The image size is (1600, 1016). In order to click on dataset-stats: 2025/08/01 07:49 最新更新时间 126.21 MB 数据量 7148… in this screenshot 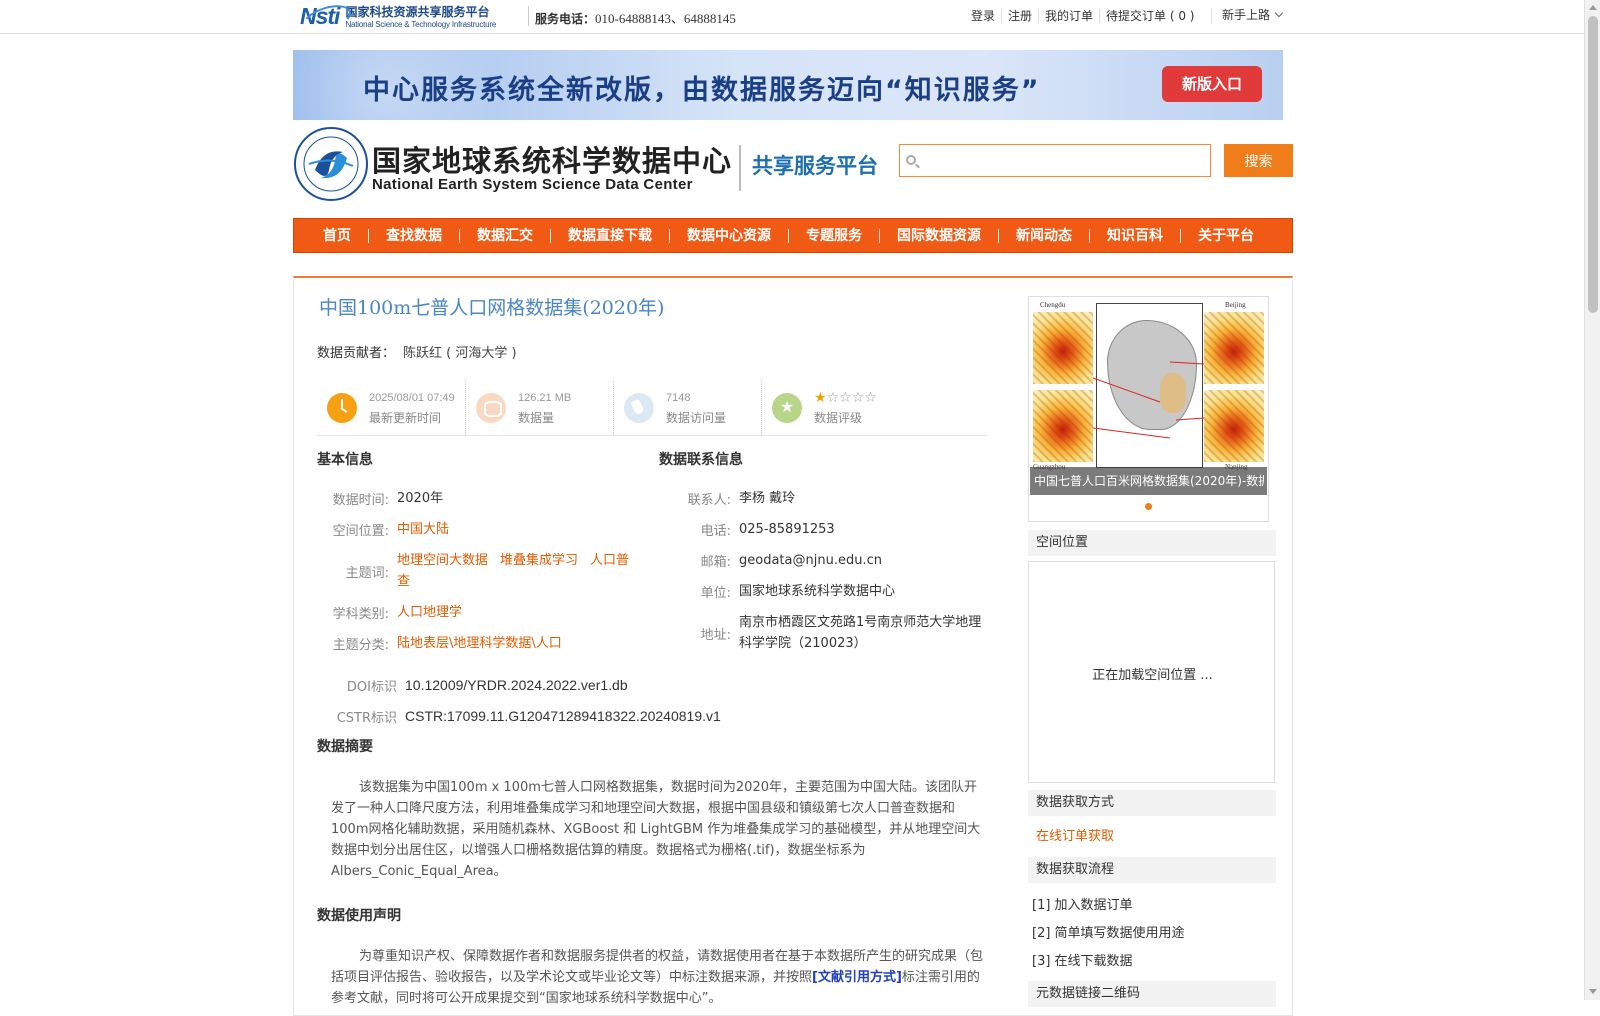, I will do `click(652, 408)`.